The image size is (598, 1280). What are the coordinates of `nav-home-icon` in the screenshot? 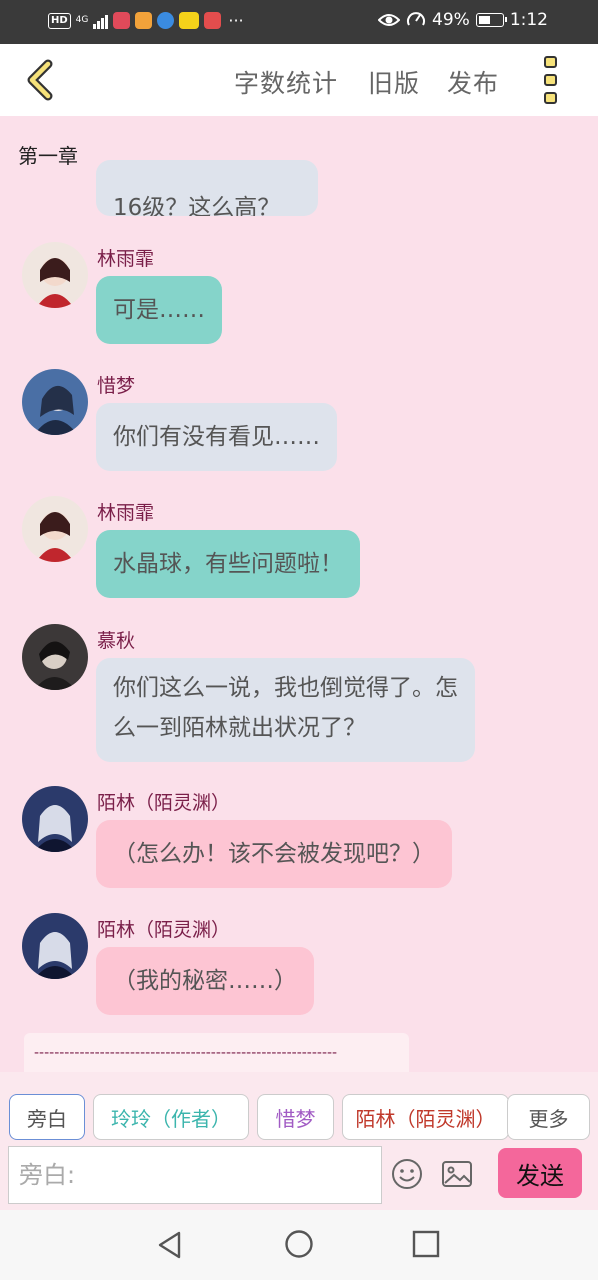 It's located at (299, 1244).